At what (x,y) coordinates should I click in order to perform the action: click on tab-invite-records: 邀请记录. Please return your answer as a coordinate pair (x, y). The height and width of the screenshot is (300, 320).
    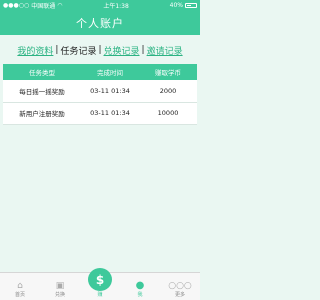
    Looking at the image, I should click on (165, 50).